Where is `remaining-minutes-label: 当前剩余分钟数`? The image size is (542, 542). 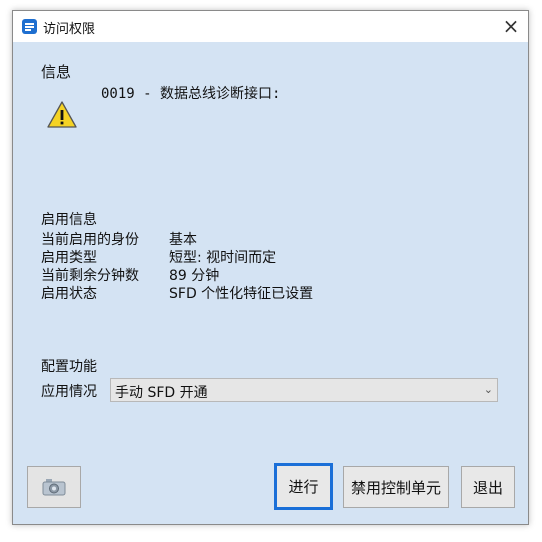 remaining-minutes-label: 当前剩余分钟数 is located at coordinates (90, 276).